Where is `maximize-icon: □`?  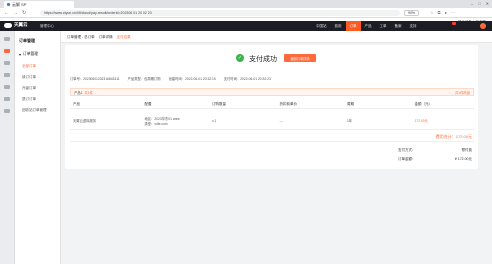
maximize-icon: □ is located at coordinates (479, 3).